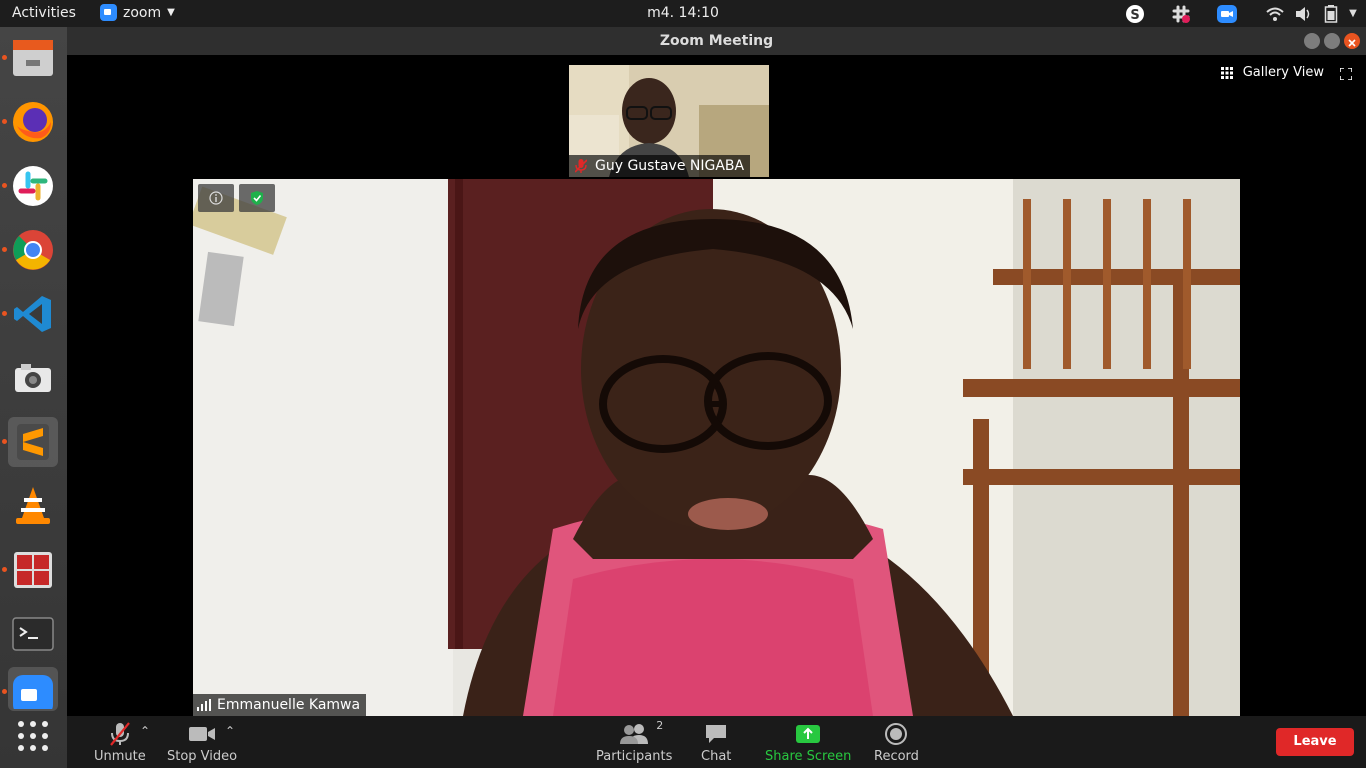 The height and width of the screenshot is (768, 1366). Describe the element at coordinates (202, 734) in the screenshot. I see `video-camera-icon` at that location.